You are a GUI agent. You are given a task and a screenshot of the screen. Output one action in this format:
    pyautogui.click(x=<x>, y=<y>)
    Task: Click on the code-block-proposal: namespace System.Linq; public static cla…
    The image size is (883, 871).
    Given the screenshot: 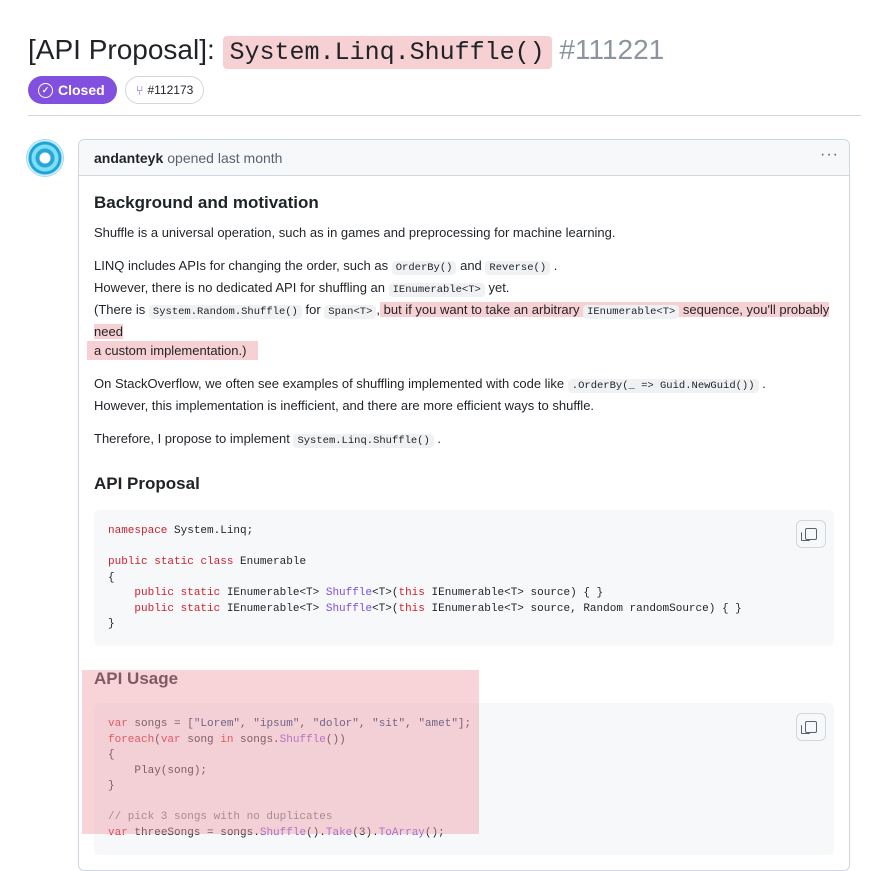 What is the action you would take?
    pyautogui.click(x=464, y=578)
    